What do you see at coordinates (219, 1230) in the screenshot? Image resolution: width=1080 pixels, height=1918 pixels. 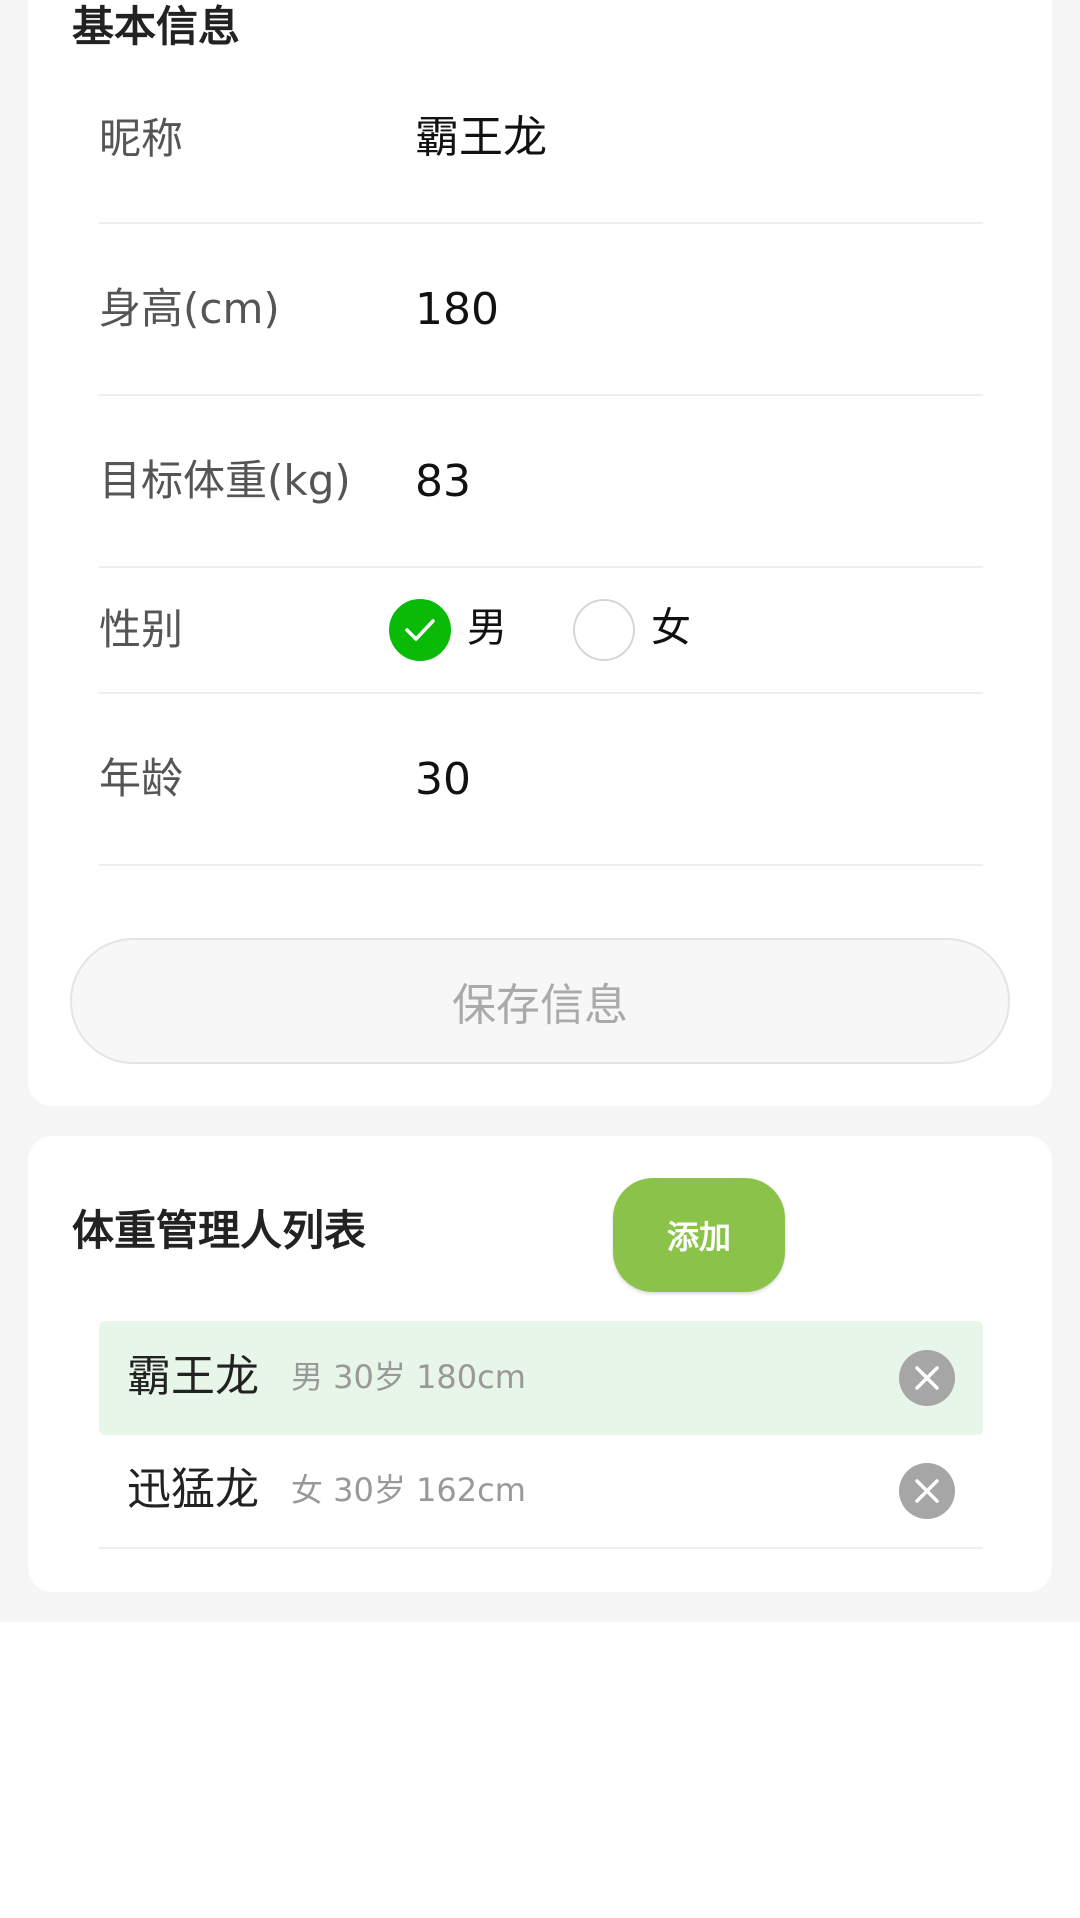 I see `section-title-manager-list: 体重管理人列表` at bounding box center [219, 1230].